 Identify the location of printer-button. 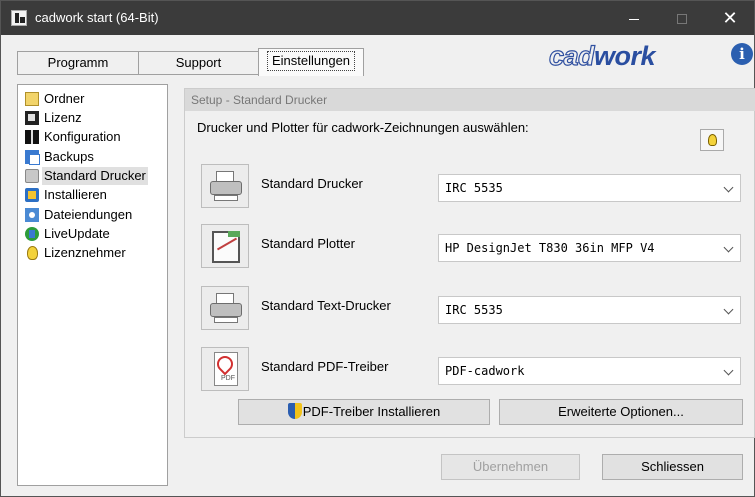
(225, 186).